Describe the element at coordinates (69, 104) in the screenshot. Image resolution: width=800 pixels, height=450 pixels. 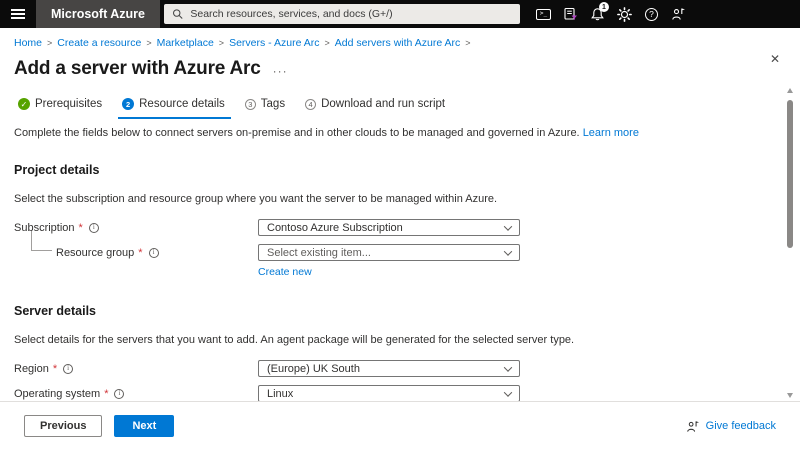
I see `step-label: Prerequisites` at that location.